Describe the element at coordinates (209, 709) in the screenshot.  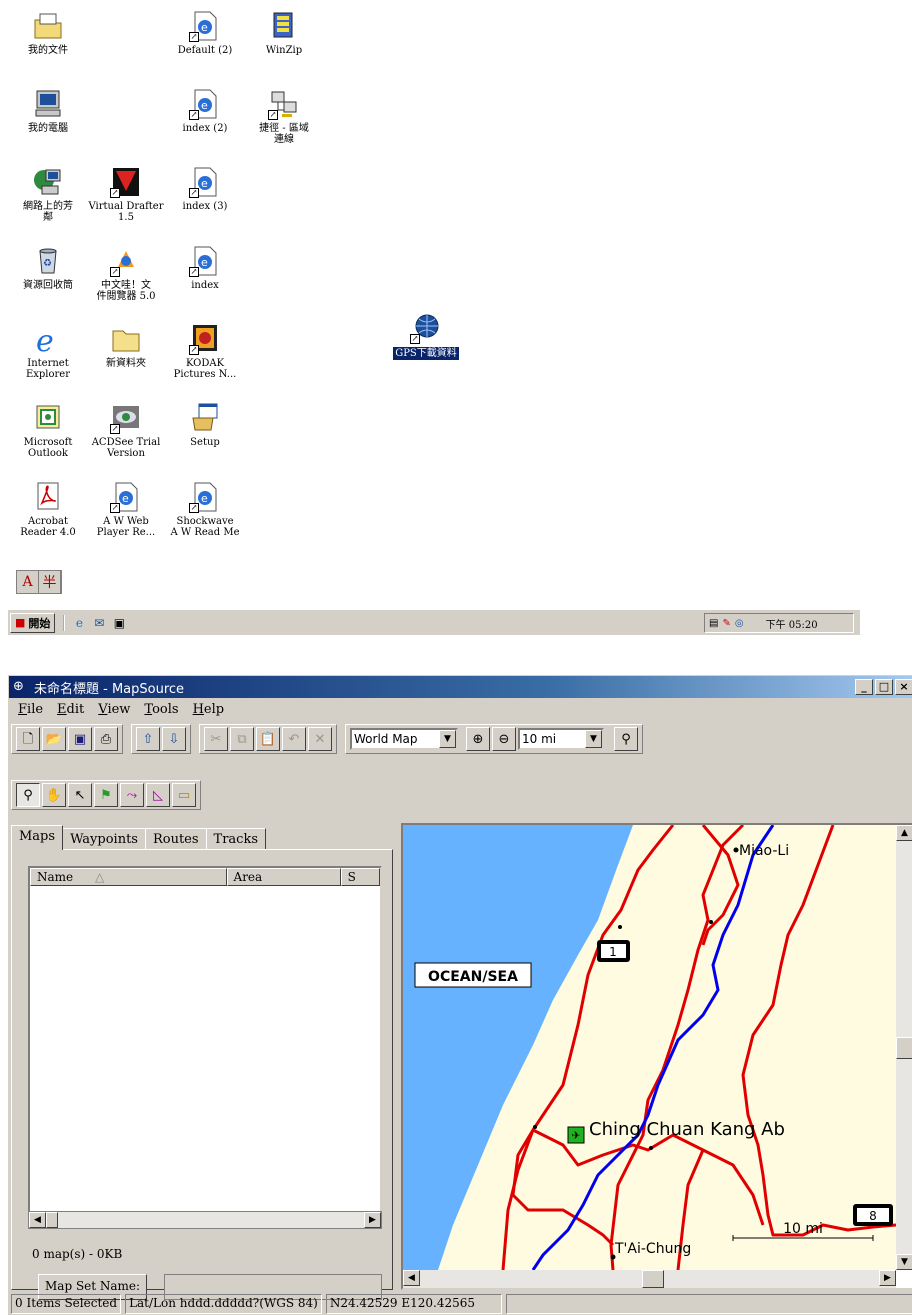
I see `menu-help: Help` at that location.